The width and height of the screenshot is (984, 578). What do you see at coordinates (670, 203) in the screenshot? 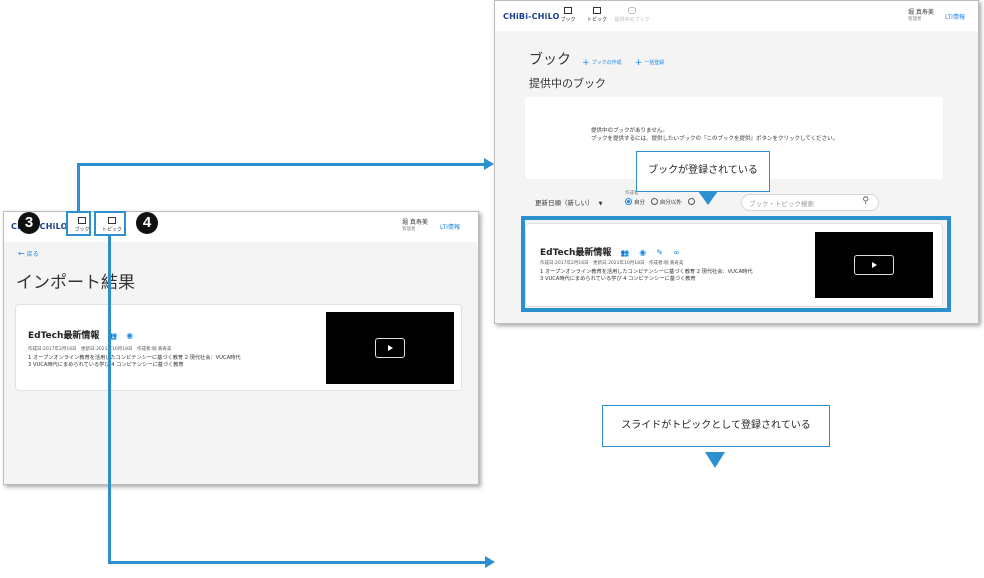
I see `radio-others-label: 自分以外` at bounding box center [670, 203].